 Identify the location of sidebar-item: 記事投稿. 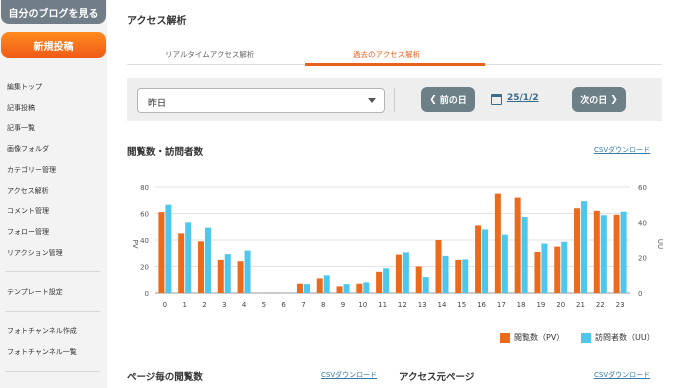
(21, 108).